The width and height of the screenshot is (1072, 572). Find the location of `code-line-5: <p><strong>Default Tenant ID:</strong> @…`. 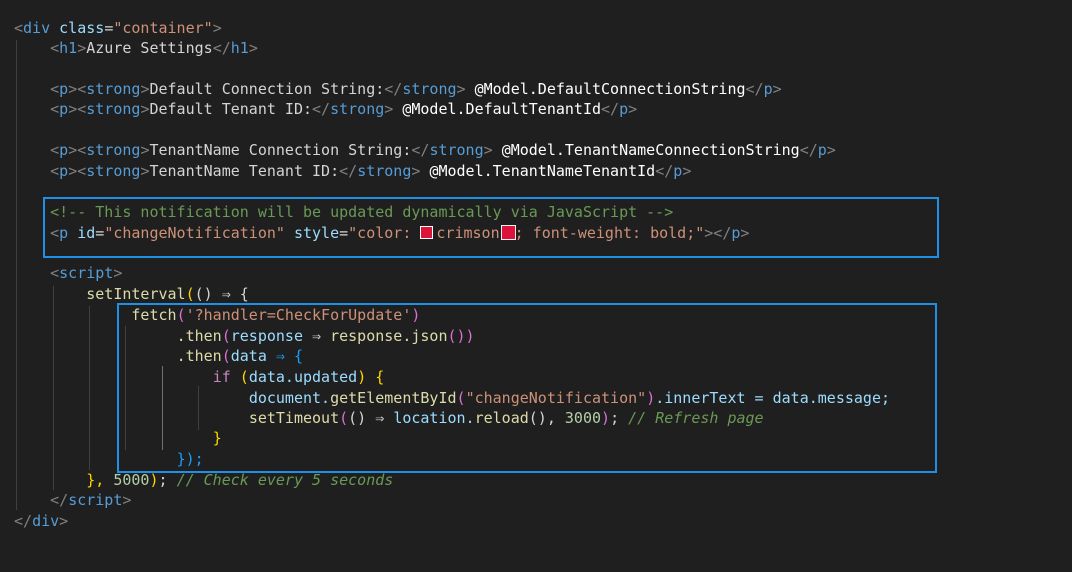

code-line-5: <p><strong>Default Tenant ID:</strong> @… is located at coordinates (344, 109).